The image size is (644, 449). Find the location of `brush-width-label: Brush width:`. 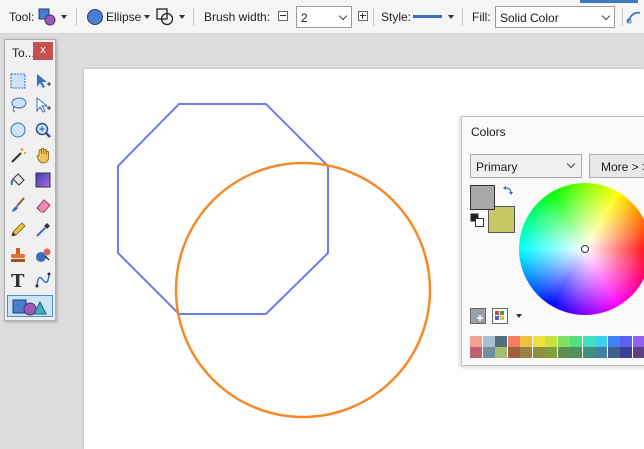

brush-width-label: Brush width: is located at coordinates (237, 17).